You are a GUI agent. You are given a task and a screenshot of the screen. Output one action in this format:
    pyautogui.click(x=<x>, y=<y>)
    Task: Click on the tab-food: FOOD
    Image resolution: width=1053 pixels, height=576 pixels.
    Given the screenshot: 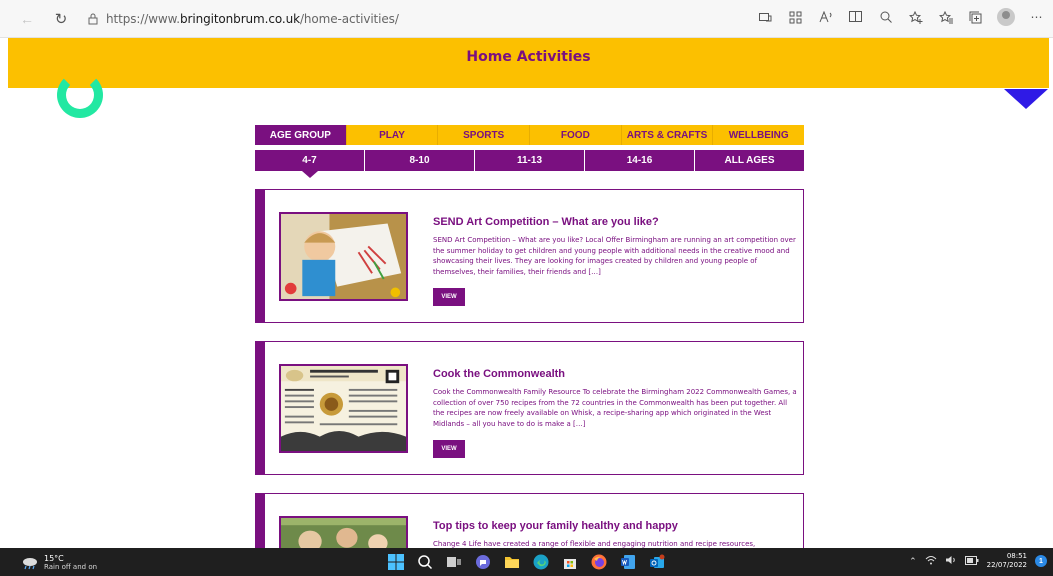 What is the action you would take?
    pyautogui.click(x=576, y=135)
    